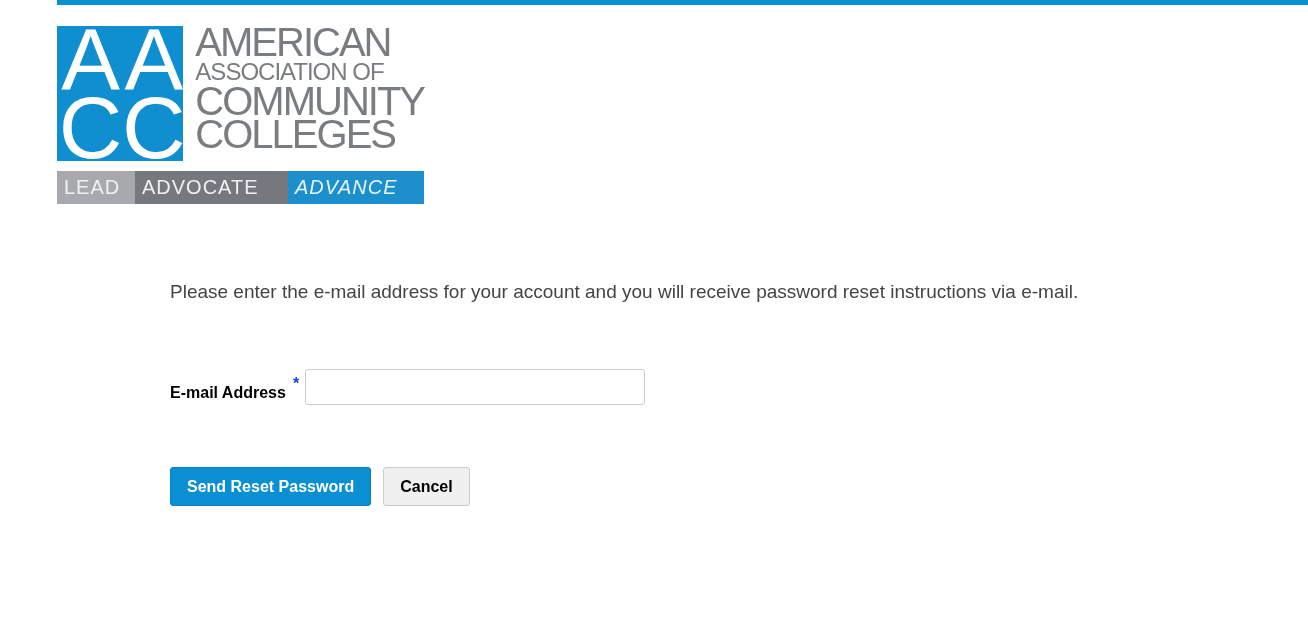  I want to click on email-input, so click(475, 387).